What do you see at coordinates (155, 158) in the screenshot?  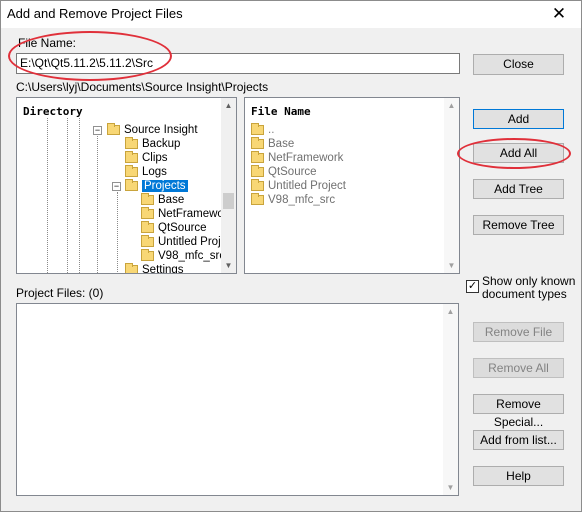 I see `dir-item-label: Clips` at bounding box center [155, 158].